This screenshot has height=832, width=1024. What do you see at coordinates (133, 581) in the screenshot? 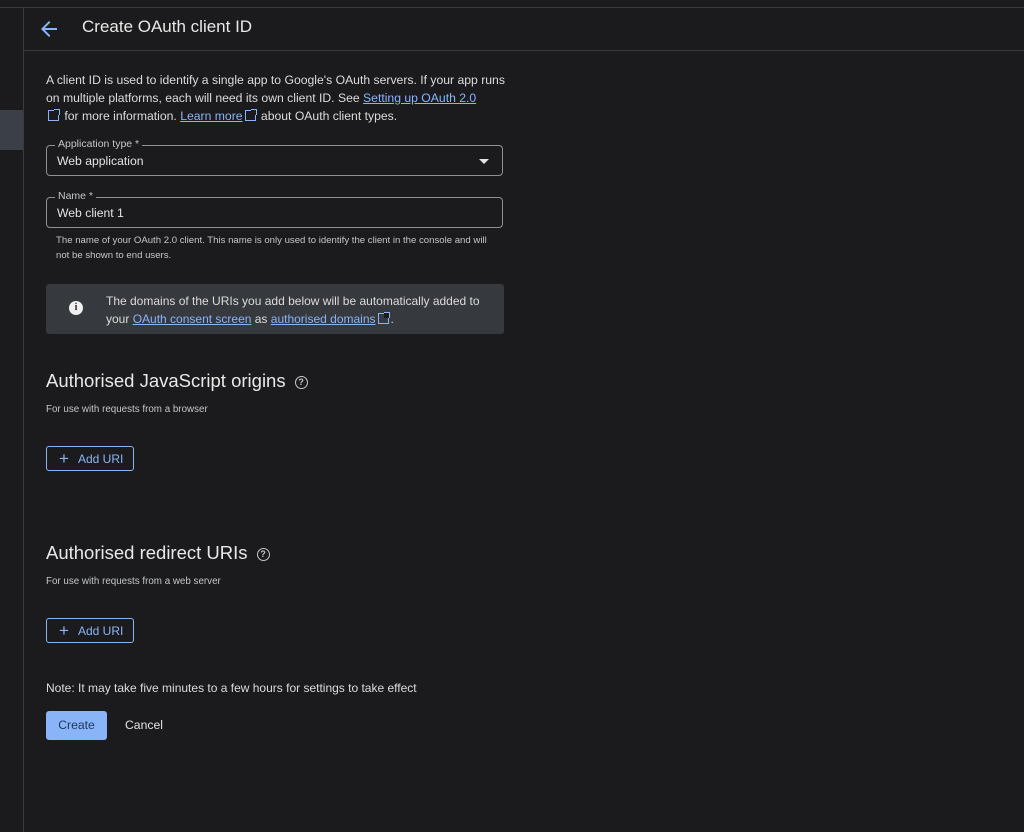
I see `redirect-uris-subtitle: For use with requests from a web server` at bounding box center [133, 581].